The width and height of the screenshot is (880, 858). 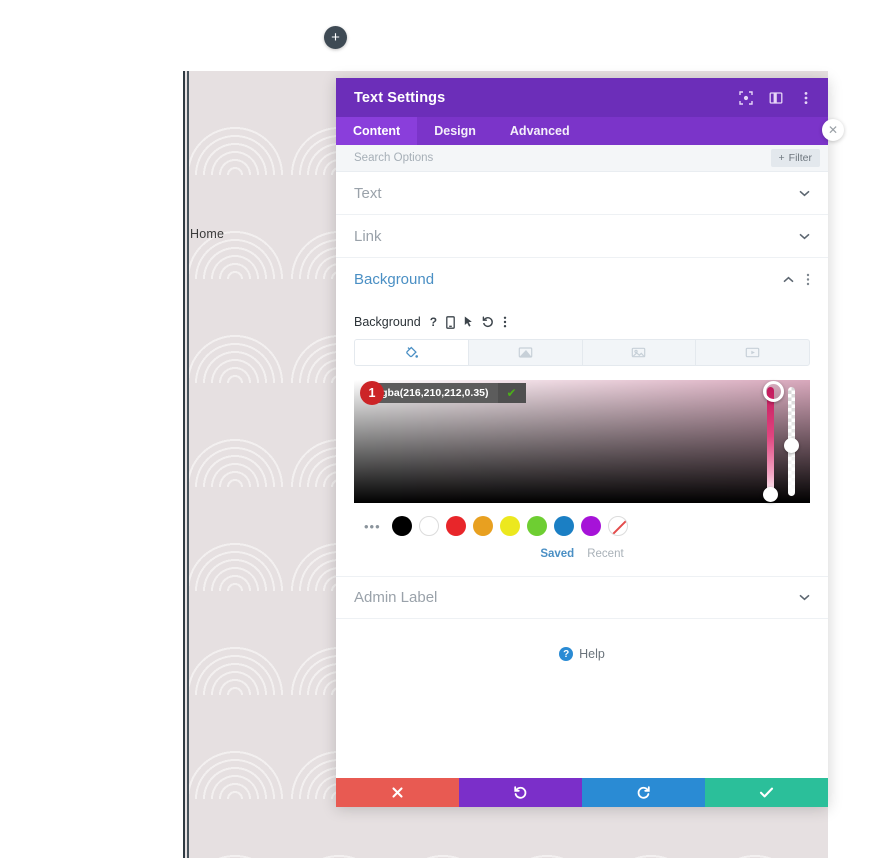 I want to click on swatch-white, so click(x=428, y=526).